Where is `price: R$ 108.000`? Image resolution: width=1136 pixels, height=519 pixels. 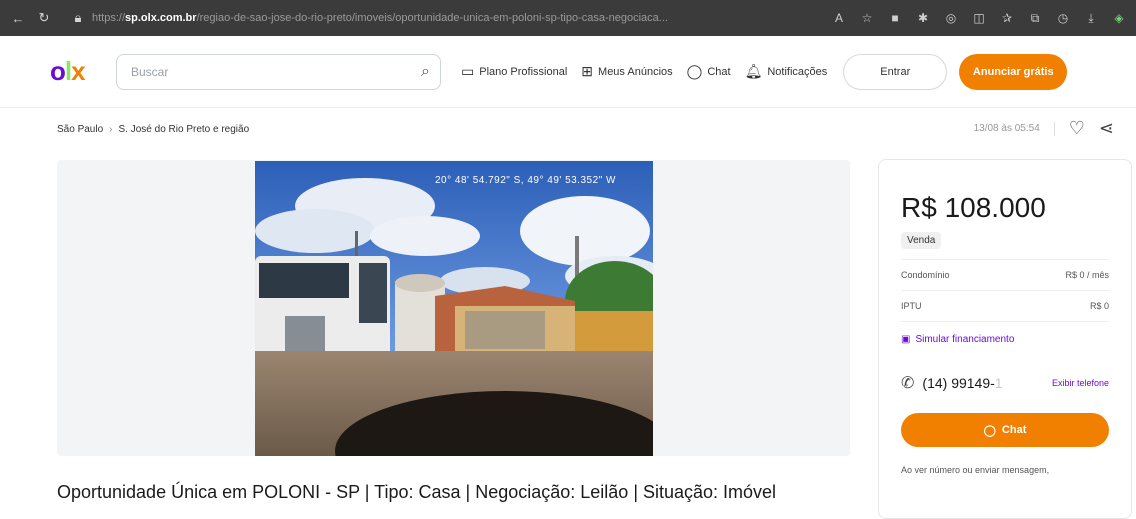
price: R$ 108.000 is located at coordinates (973, 207).